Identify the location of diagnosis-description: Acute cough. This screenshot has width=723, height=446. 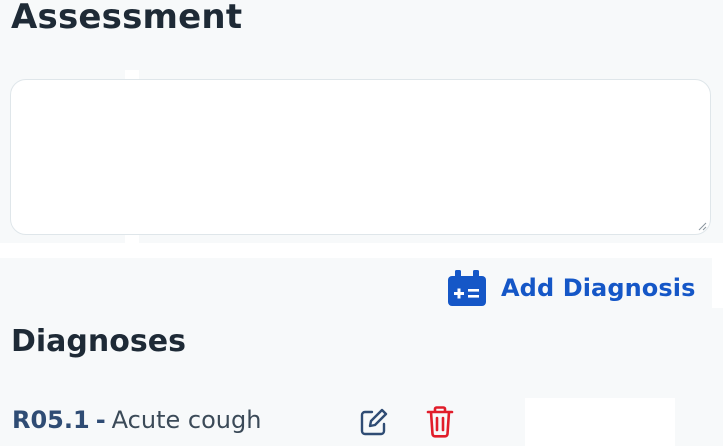
(186, 420).